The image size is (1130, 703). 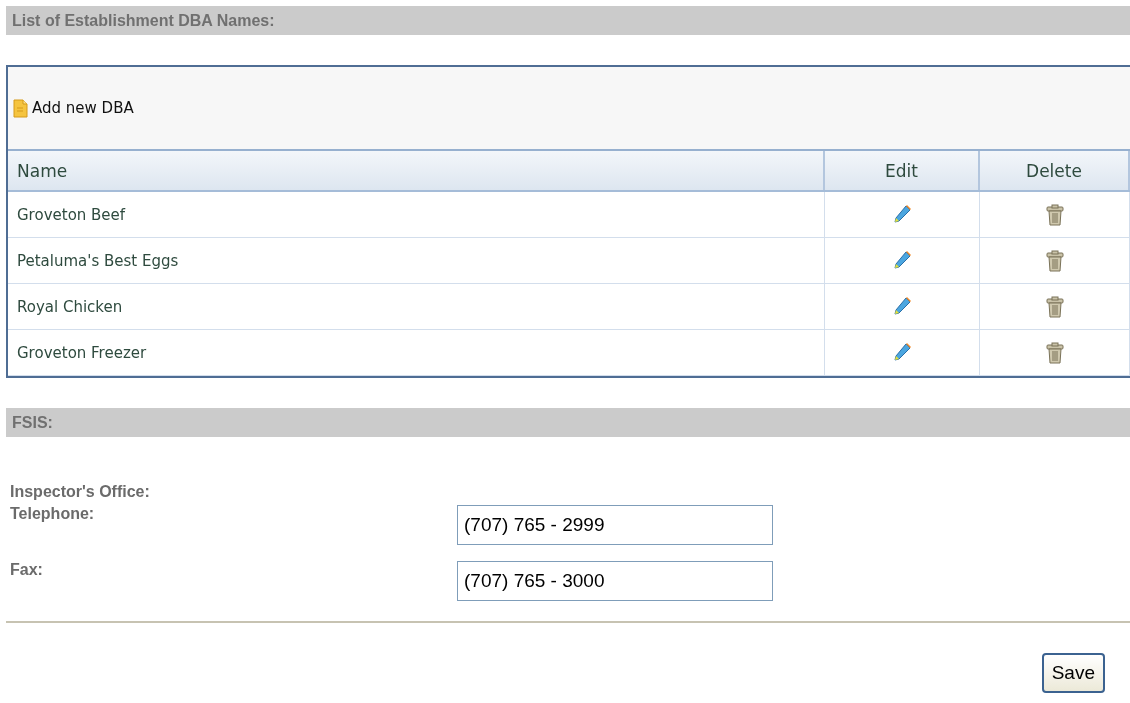 What do you see at coordinates (73, 108) in the screenshot?
I see `add-dba-link: Add new DBA` at bounding box center [73, 108].